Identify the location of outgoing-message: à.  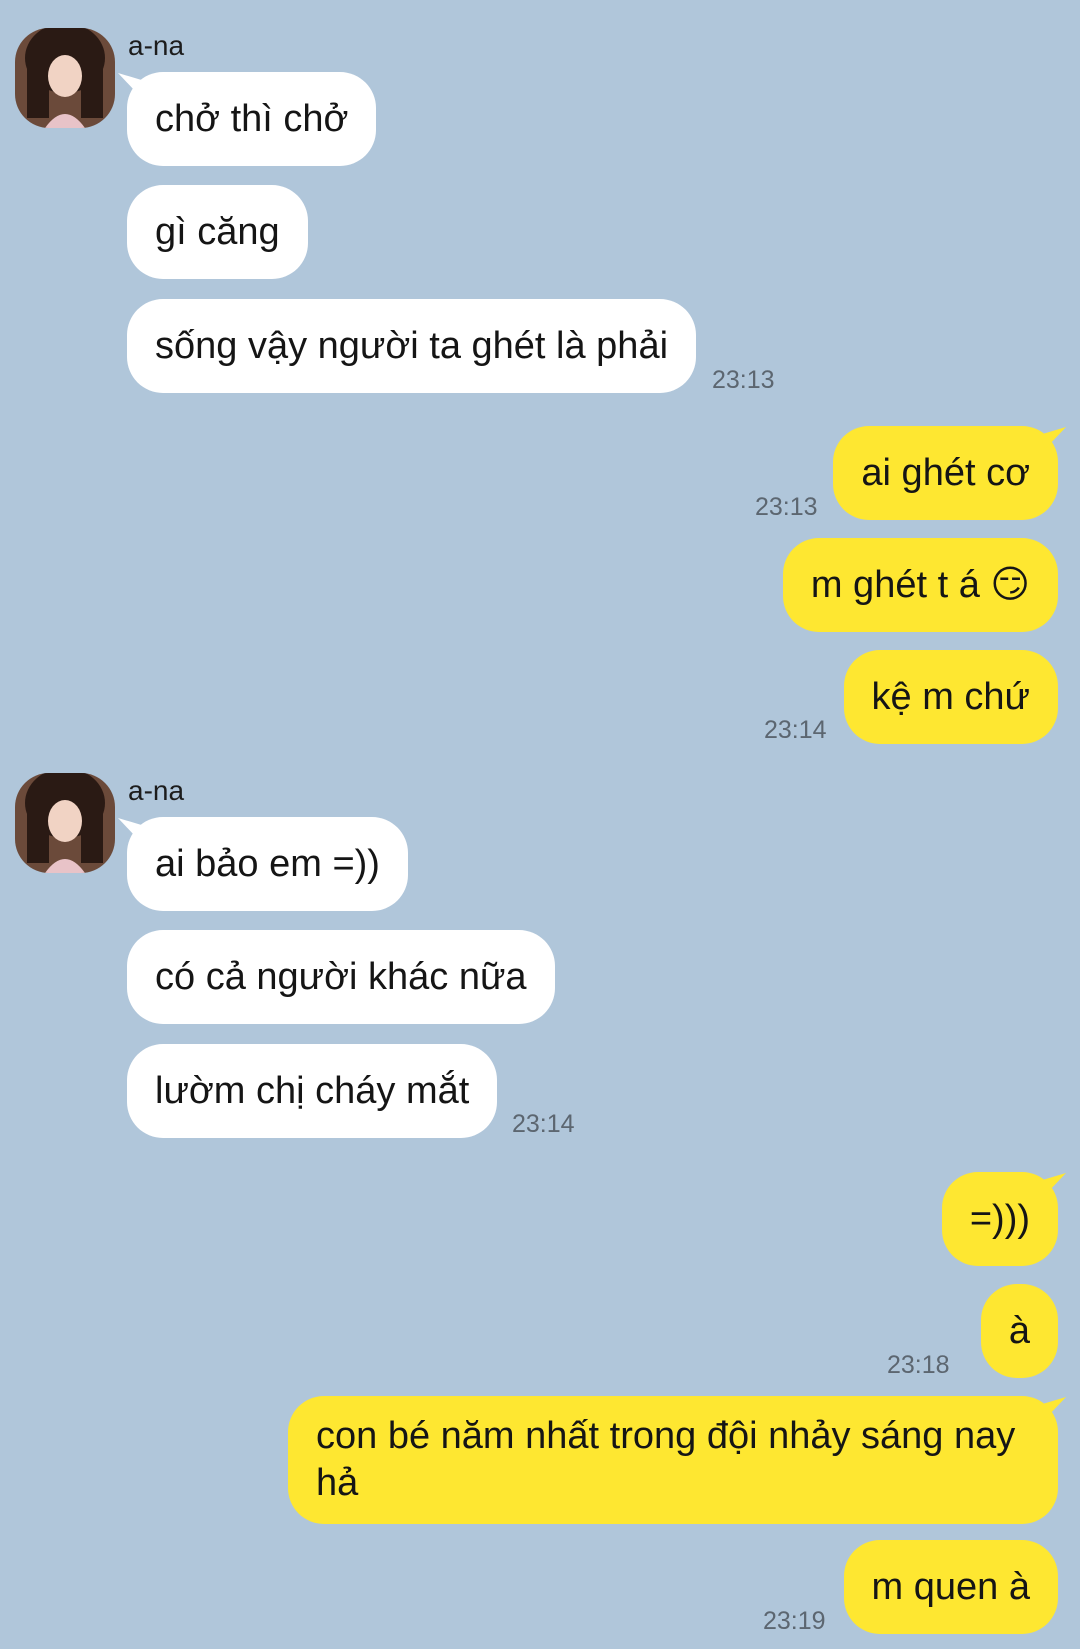
(1019, 1331).